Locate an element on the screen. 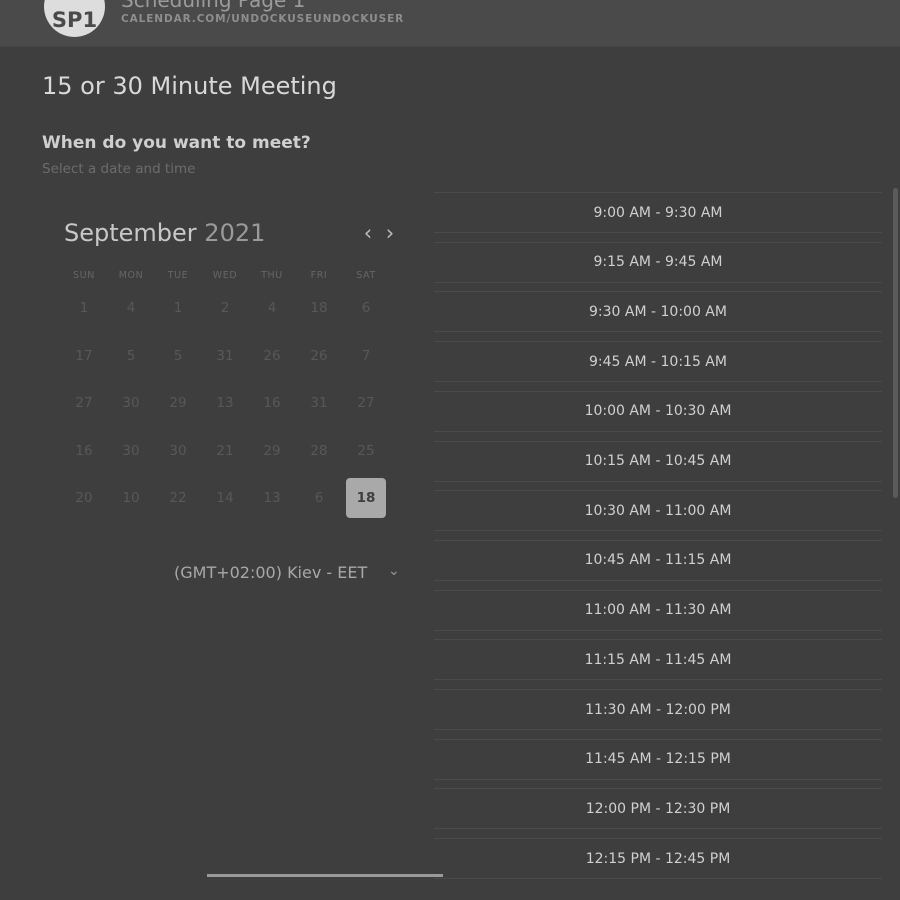  time-slot-button: 10:30 AM - 11:00 AM is located at coordinates (658, 511).